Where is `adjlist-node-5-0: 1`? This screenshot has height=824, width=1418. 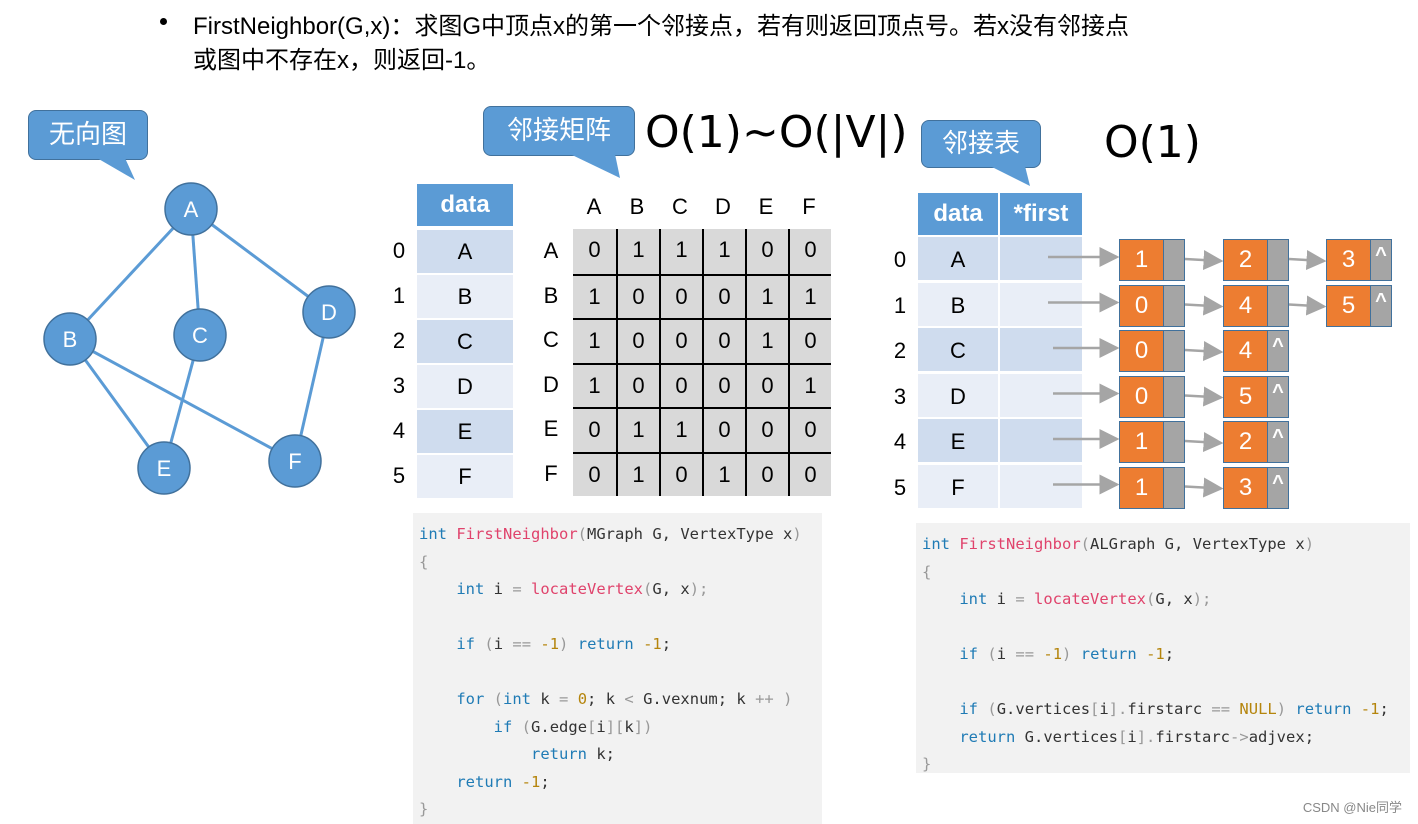 adjlist-node-5-0: 1 is located at coordinates (1152, 487).